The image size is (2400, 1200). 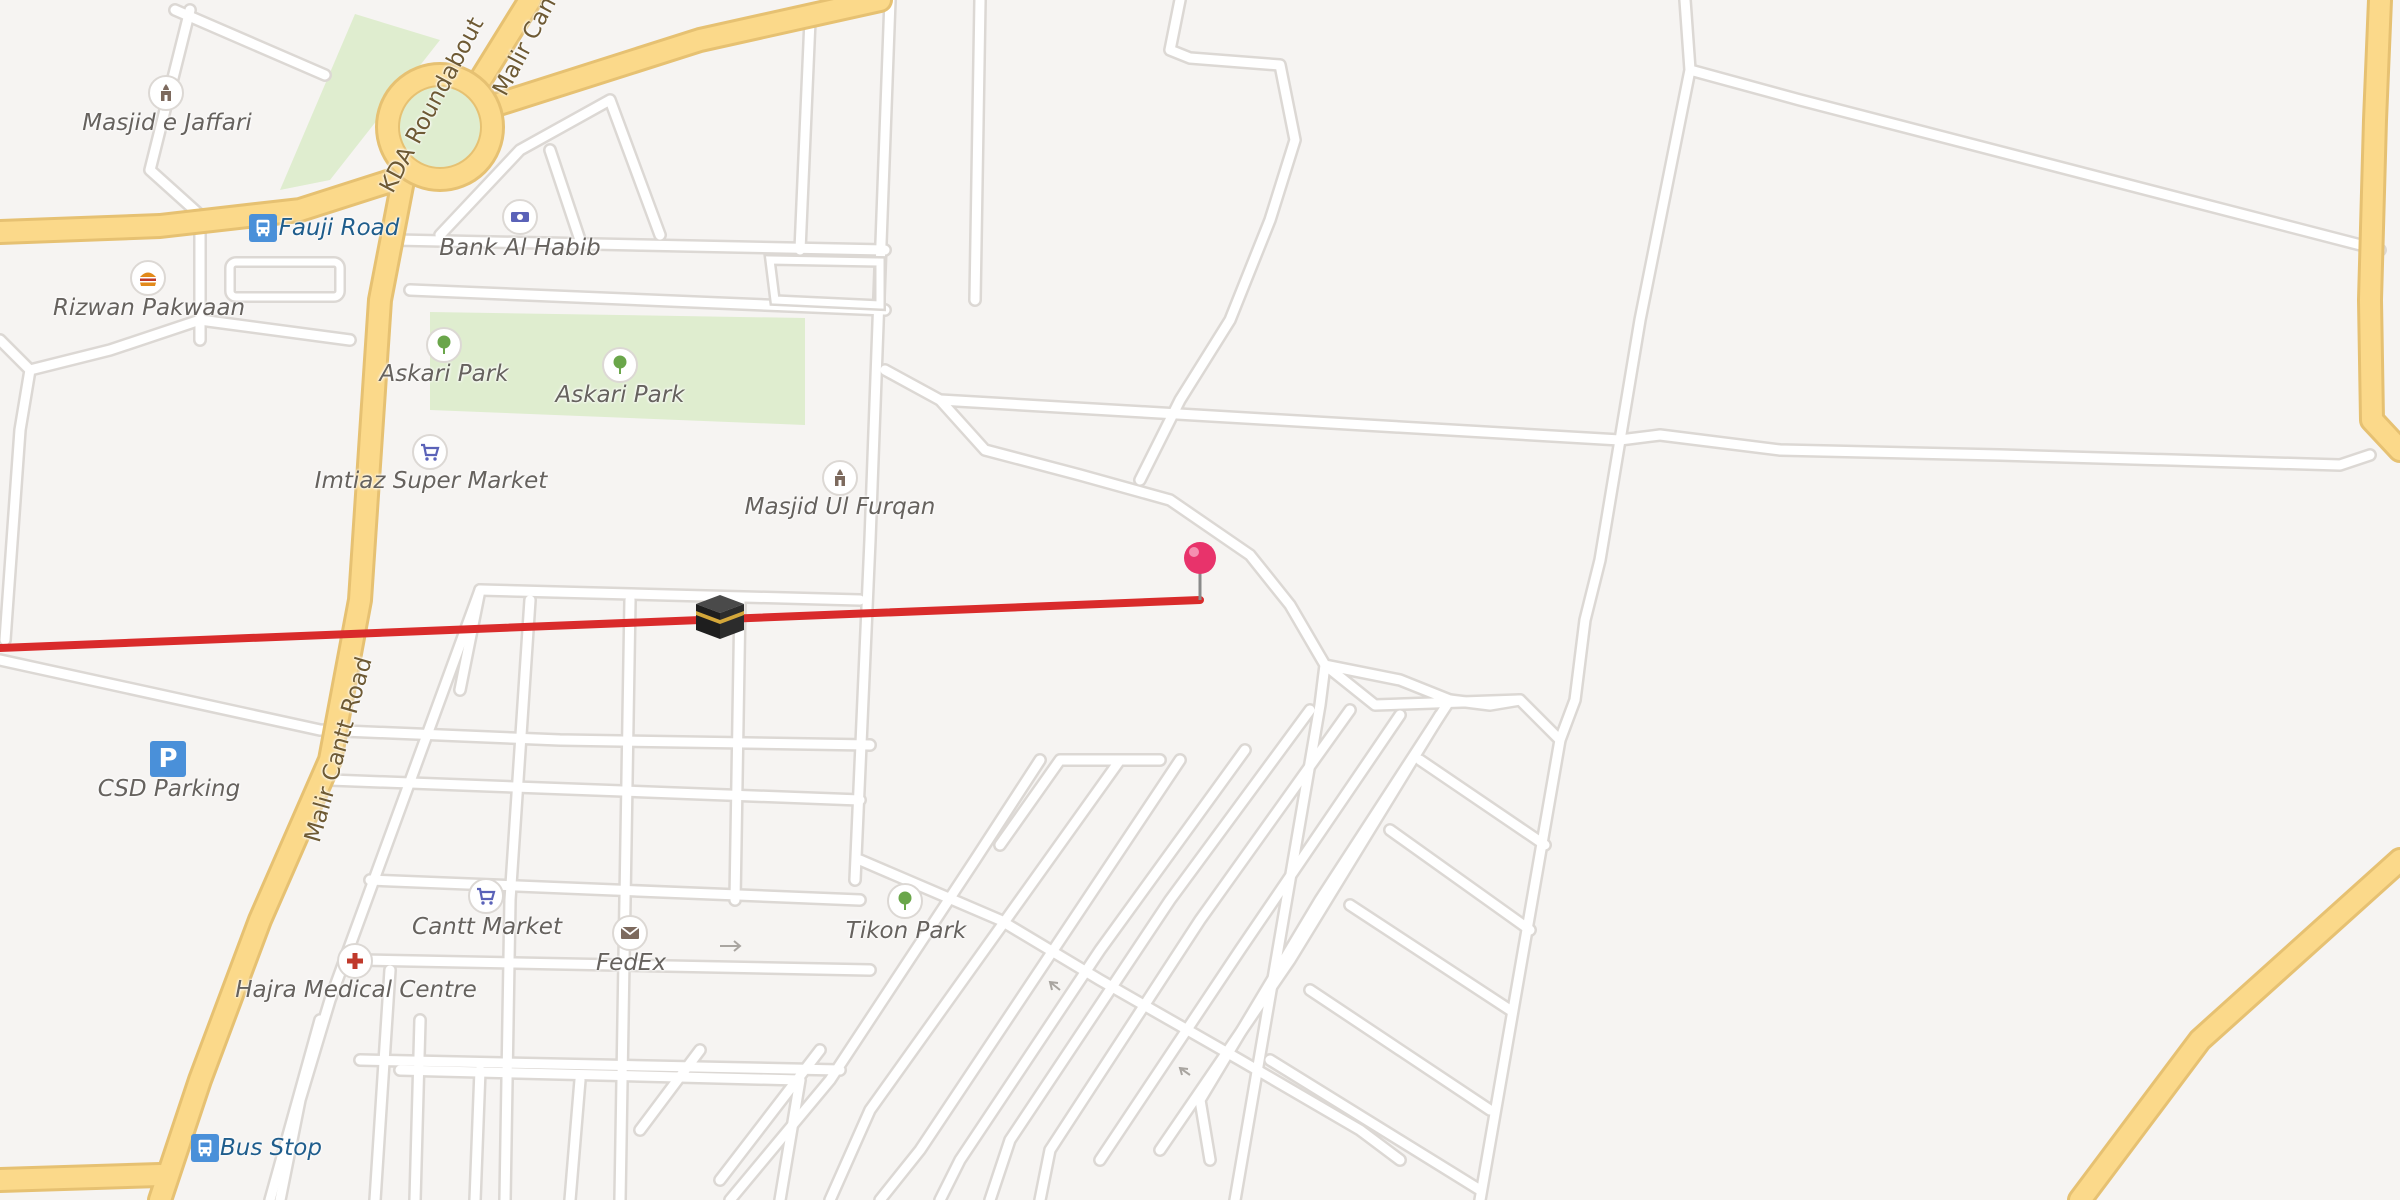 I want to click on transit-label-fauji-road: Fauji Road, so click(x=339, y=228).